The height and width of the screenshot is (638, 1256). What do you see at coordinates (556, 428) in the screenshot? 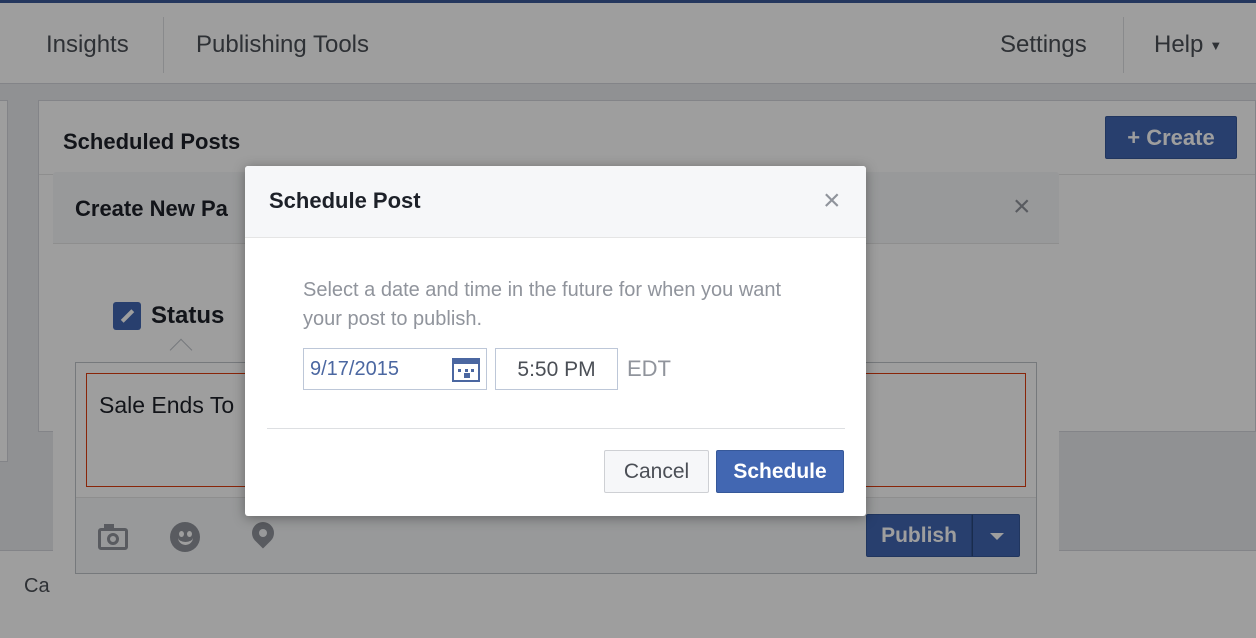
I see `divider` at bounding box center [556, 428].